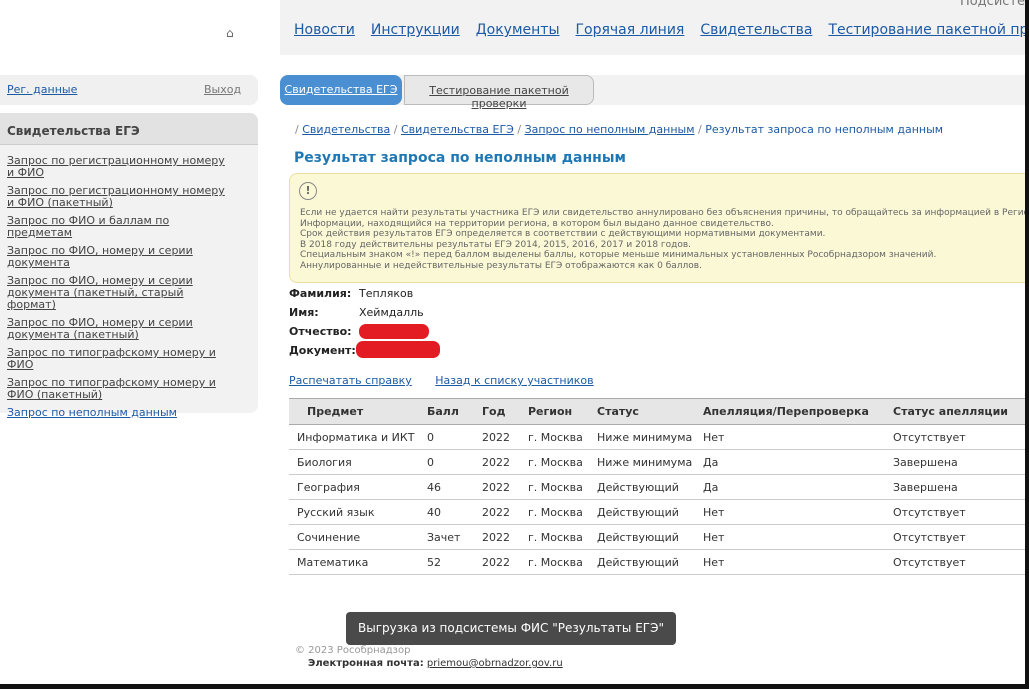  Describe the element at coordinates (308, 191) in the screenshot. I see `info-icon: !` at that location.